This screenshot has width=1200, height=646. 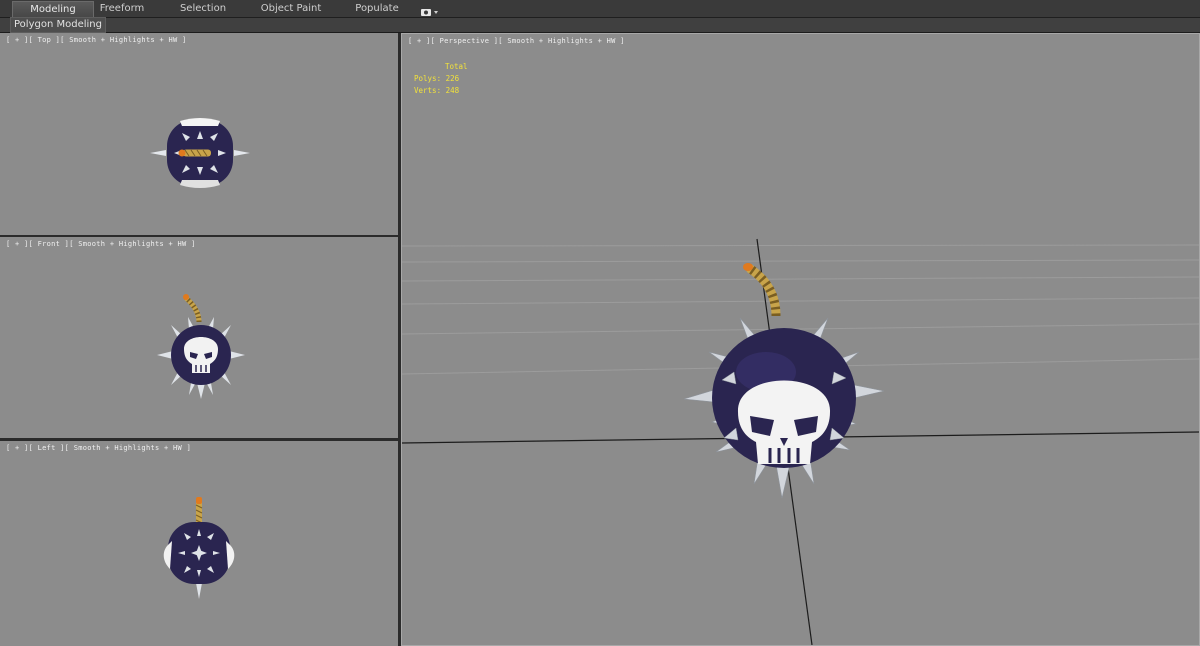 I want to click on ribbon-panel-bar: Polygon Modeling, so click(x=600, y=25).